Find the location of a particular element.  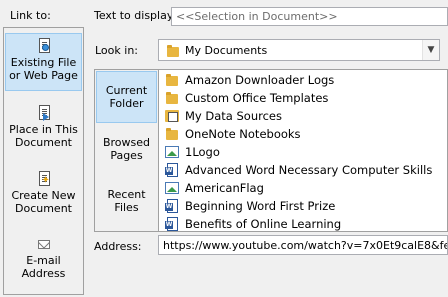

link-to-place-in-document-button: Place in This Document is located at coordinates (43, 127).